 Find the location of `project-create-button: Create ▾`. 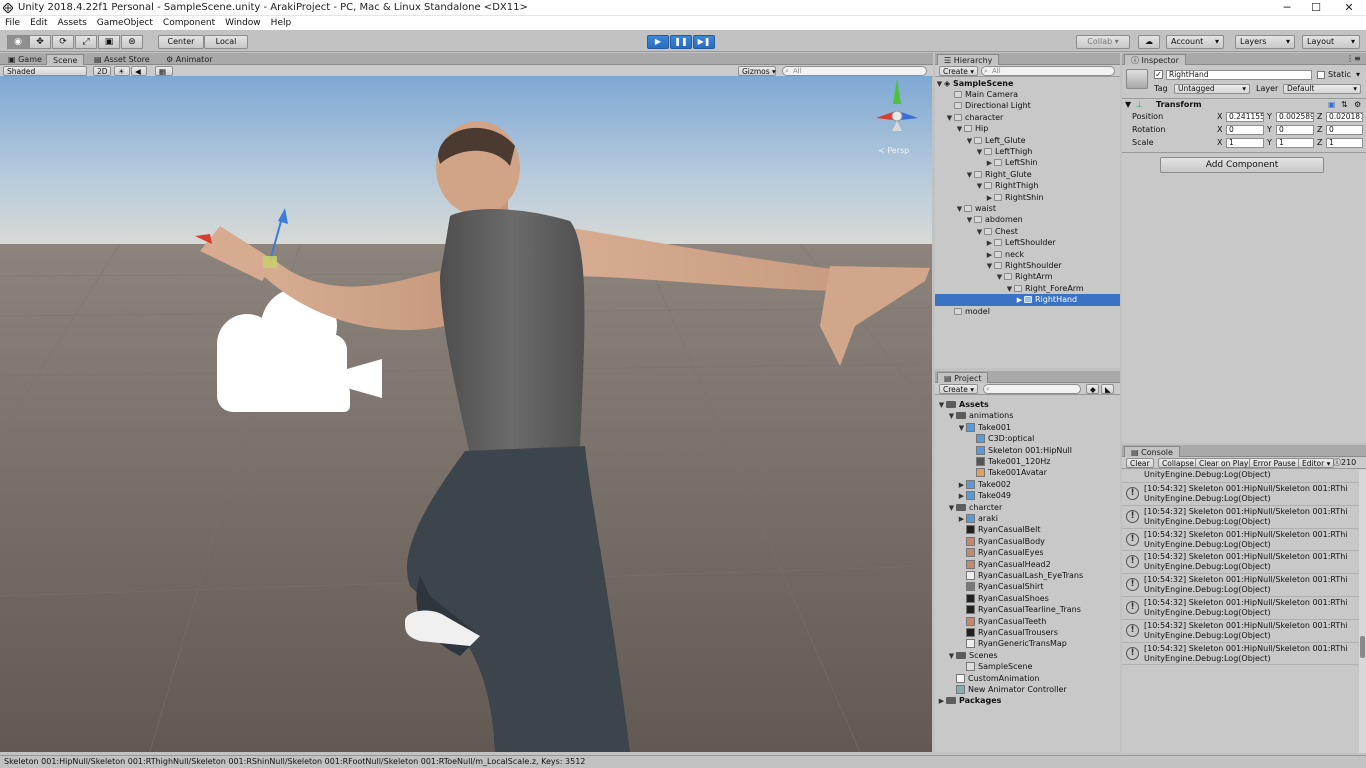

project-create-button: Create ▾ is located at coordinates (959, 389).